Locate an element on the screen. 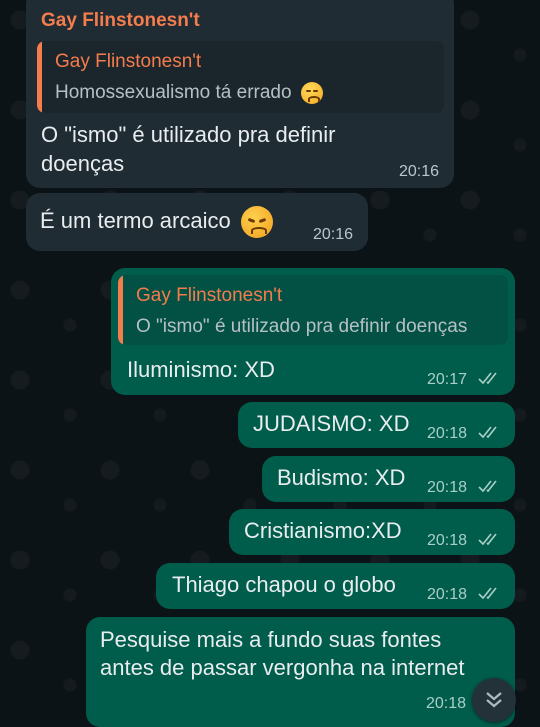 This screenshot has height=727, width=540. angry-face-emoji is located at coordinates (256, 222).